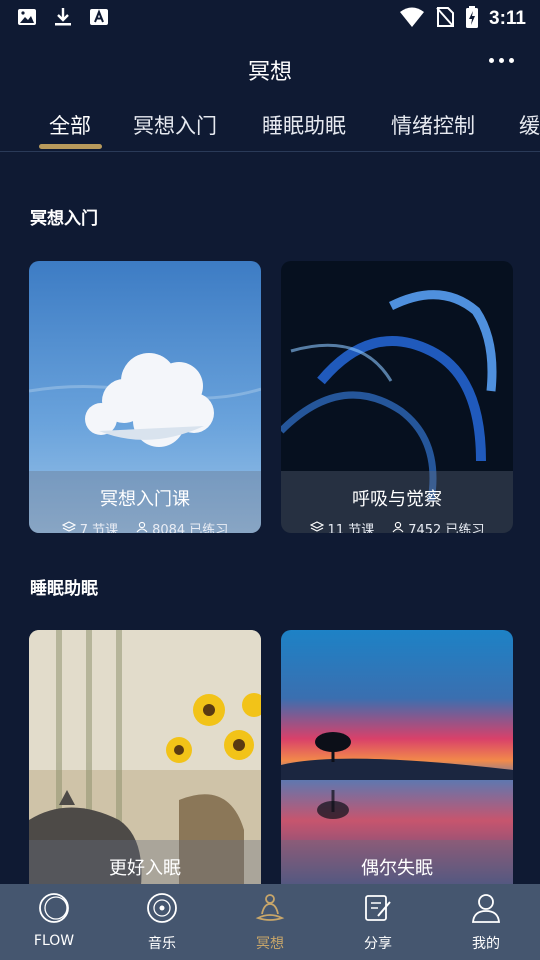 The image size is (540, 960). What do you see at coordinates (378, 944) in the screenshot?
I see `nav-label: 分享` at bounding box center [378, 944].